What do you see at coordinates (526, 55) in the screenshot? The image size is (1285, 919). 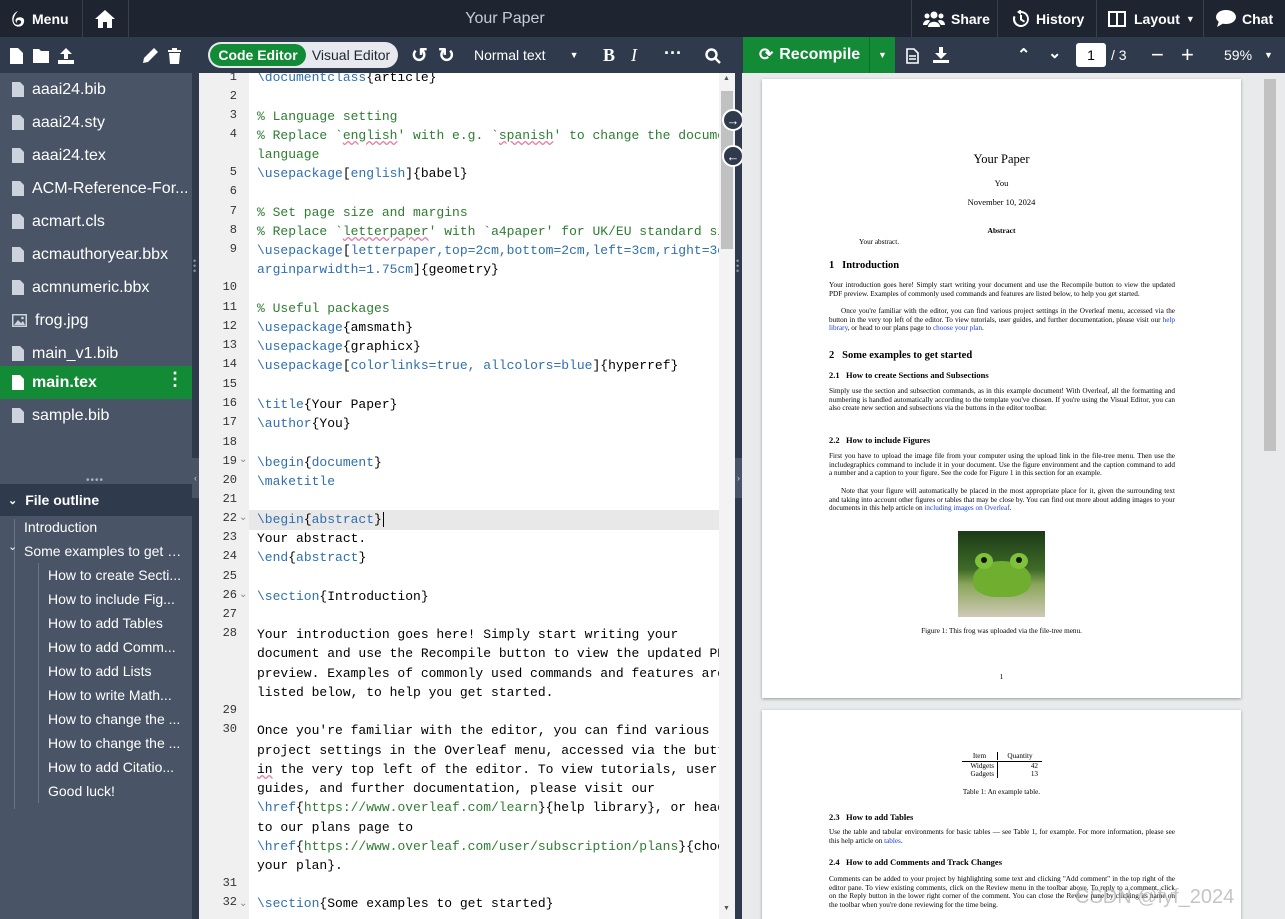 I see `text-style-select: Normal text ▼` at bounding box center [526, 55].